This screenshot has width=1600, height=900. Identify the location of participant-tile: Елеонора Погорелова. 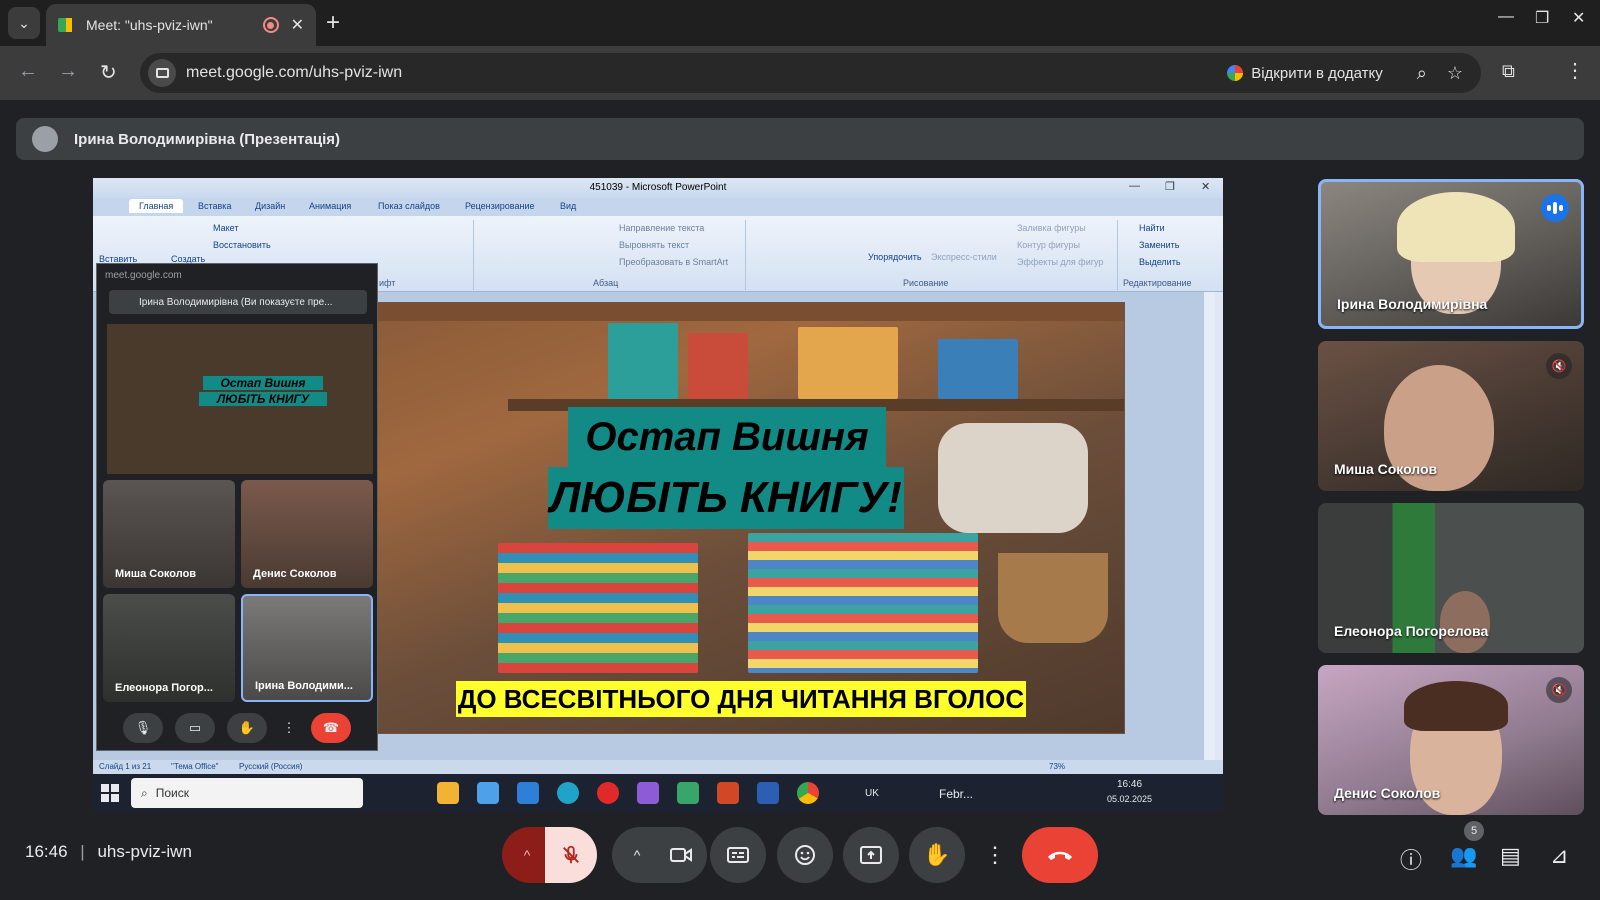
(1451, 578).